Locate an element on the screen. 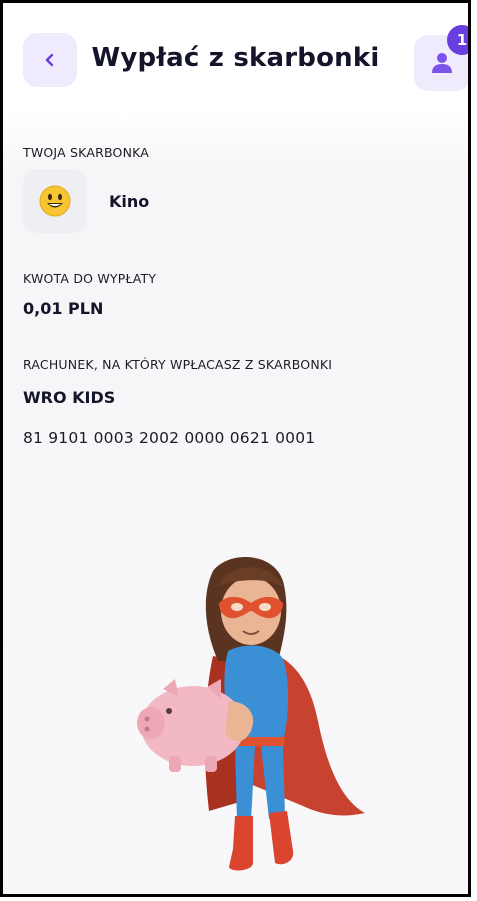  piggybank-section-label: TWOJA SKARBONKA is located at coordinates (86, 152).